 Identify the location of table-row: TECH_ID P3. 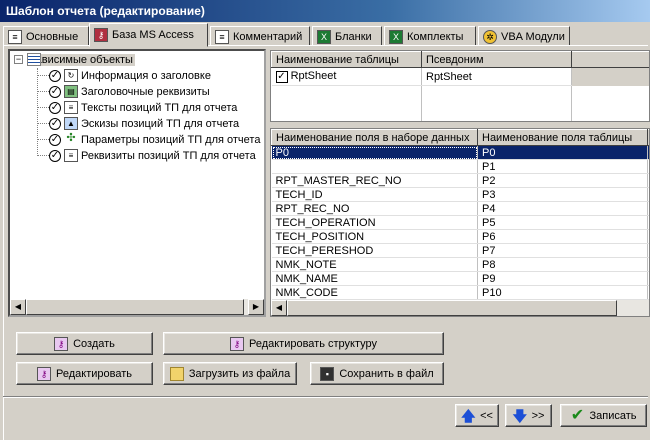
(460, 194).